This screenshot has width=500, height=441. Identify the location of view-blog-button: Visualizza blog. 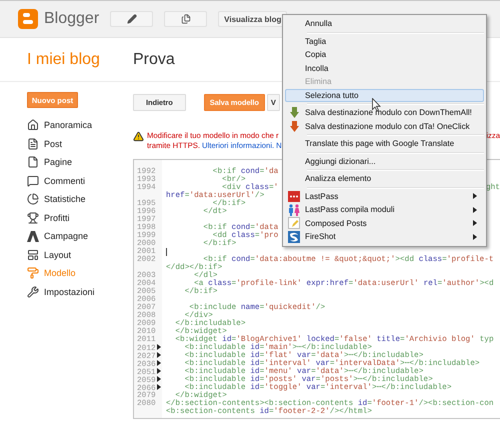
(253, 19).